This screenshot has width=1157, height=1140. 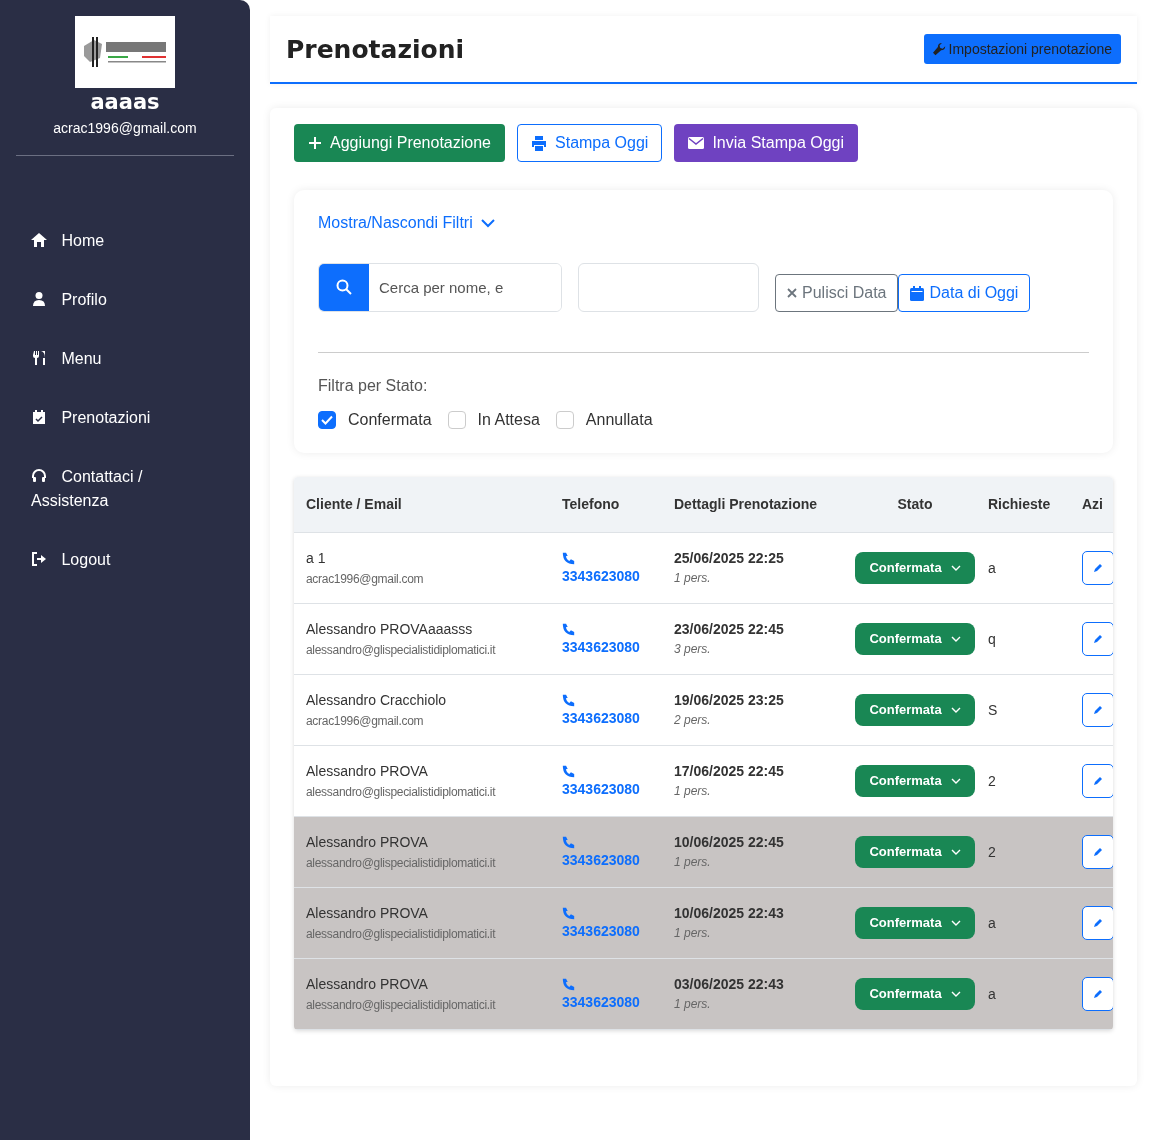 What do you see at coordinates (729, 984) in the screenshot?
I see `booking-datetime: 03/06/2025 22:43` at bounding box center [729, 984].